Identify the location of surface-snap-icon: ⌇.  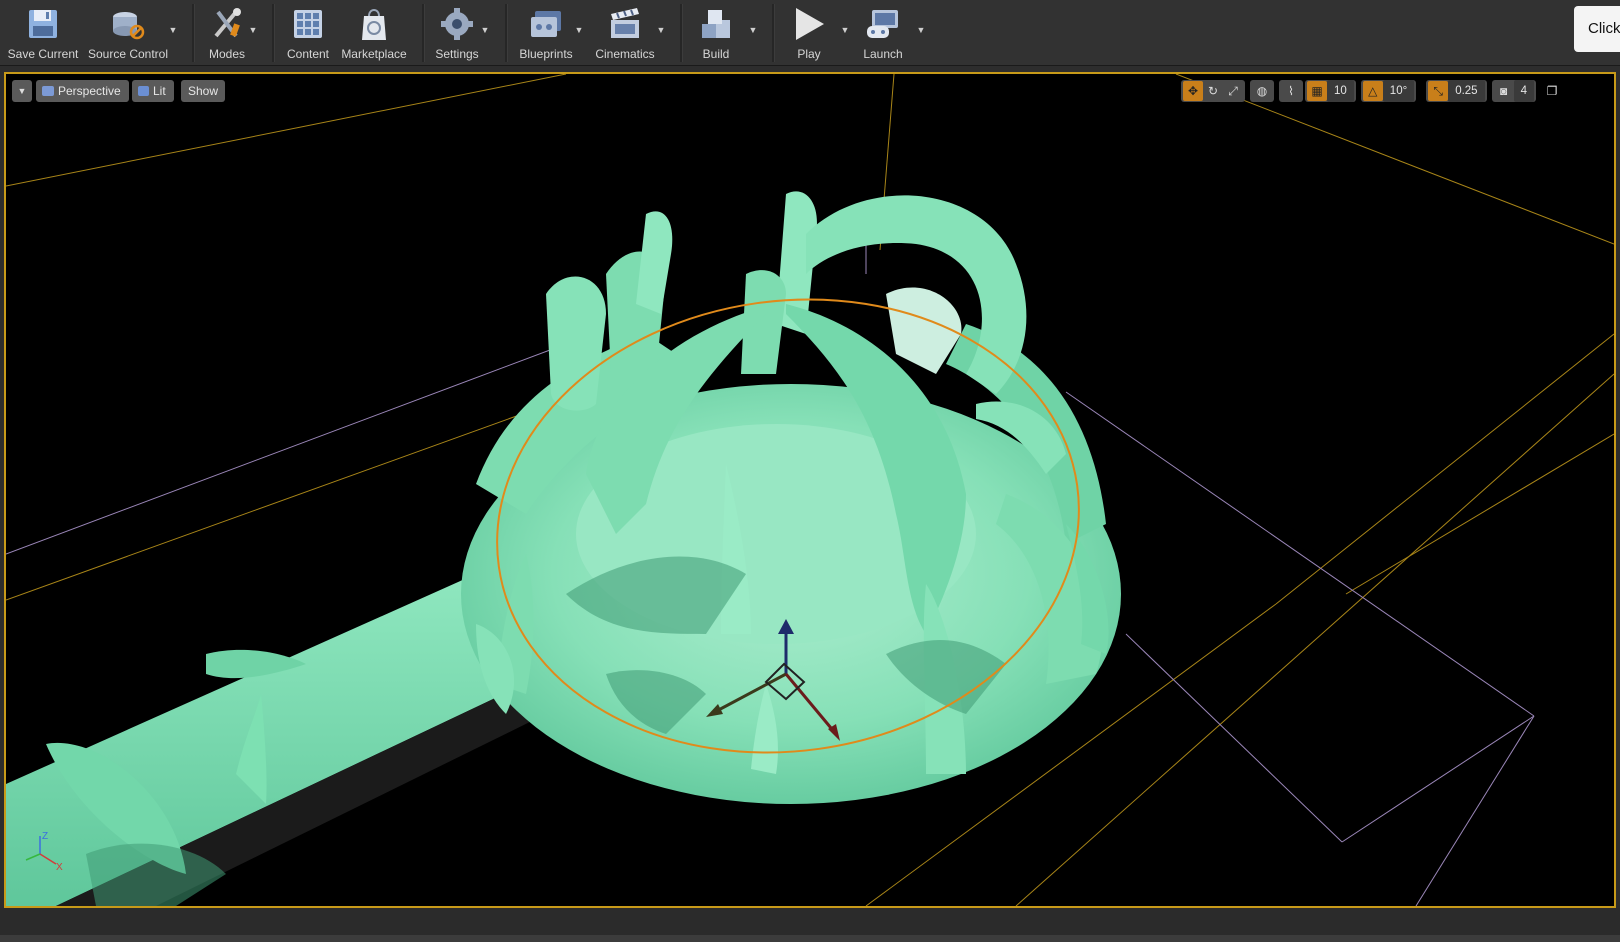
(1291, 91).